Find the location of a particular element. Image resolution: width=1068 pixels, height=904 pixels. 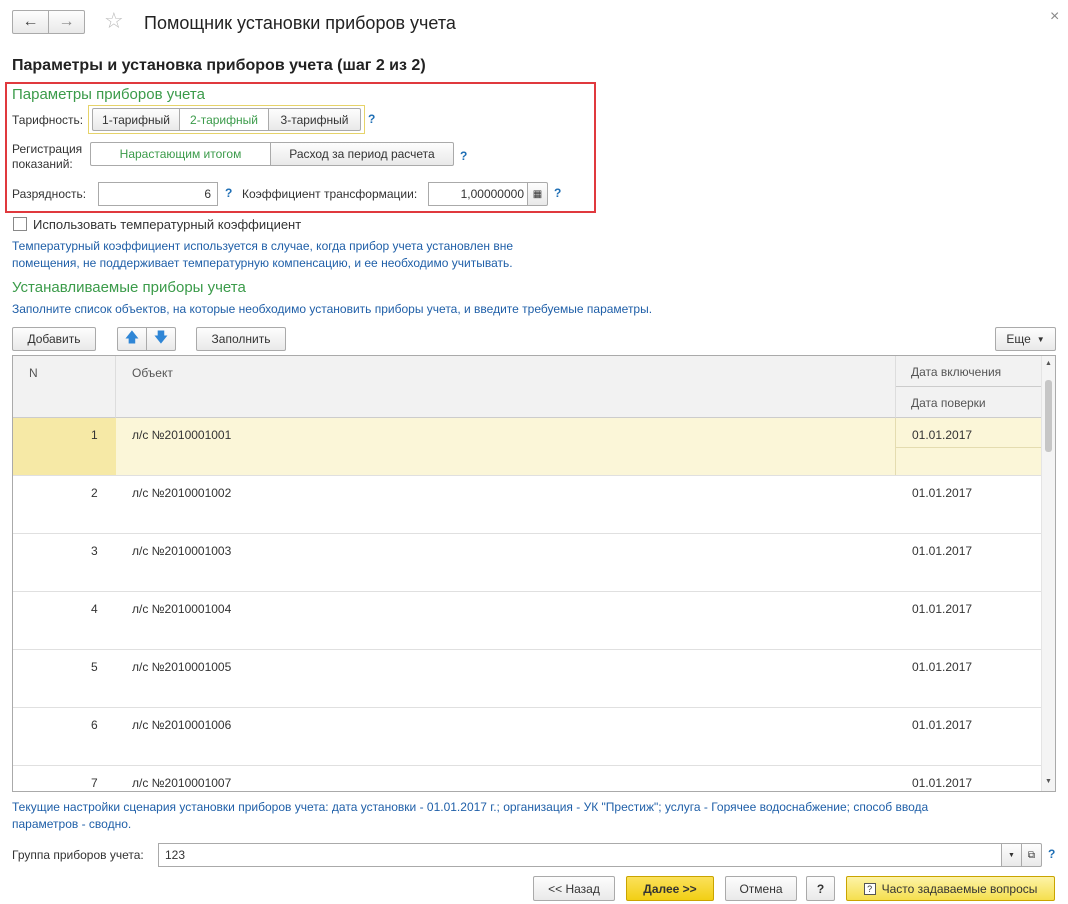

col-object-label: Объект is located at coordinates (152, 373).